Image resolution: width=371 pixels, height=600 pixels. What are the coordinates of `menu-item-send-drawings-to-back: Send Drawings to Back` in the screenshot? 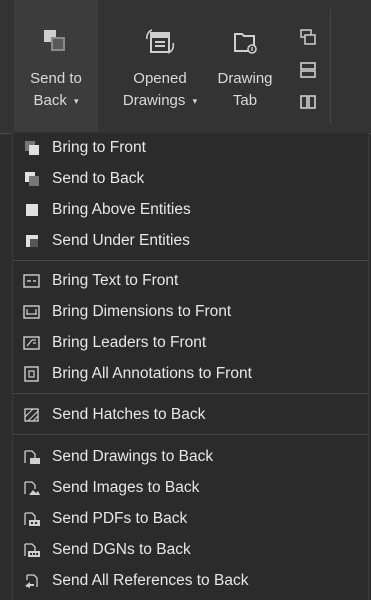 It's located at (190, 457).